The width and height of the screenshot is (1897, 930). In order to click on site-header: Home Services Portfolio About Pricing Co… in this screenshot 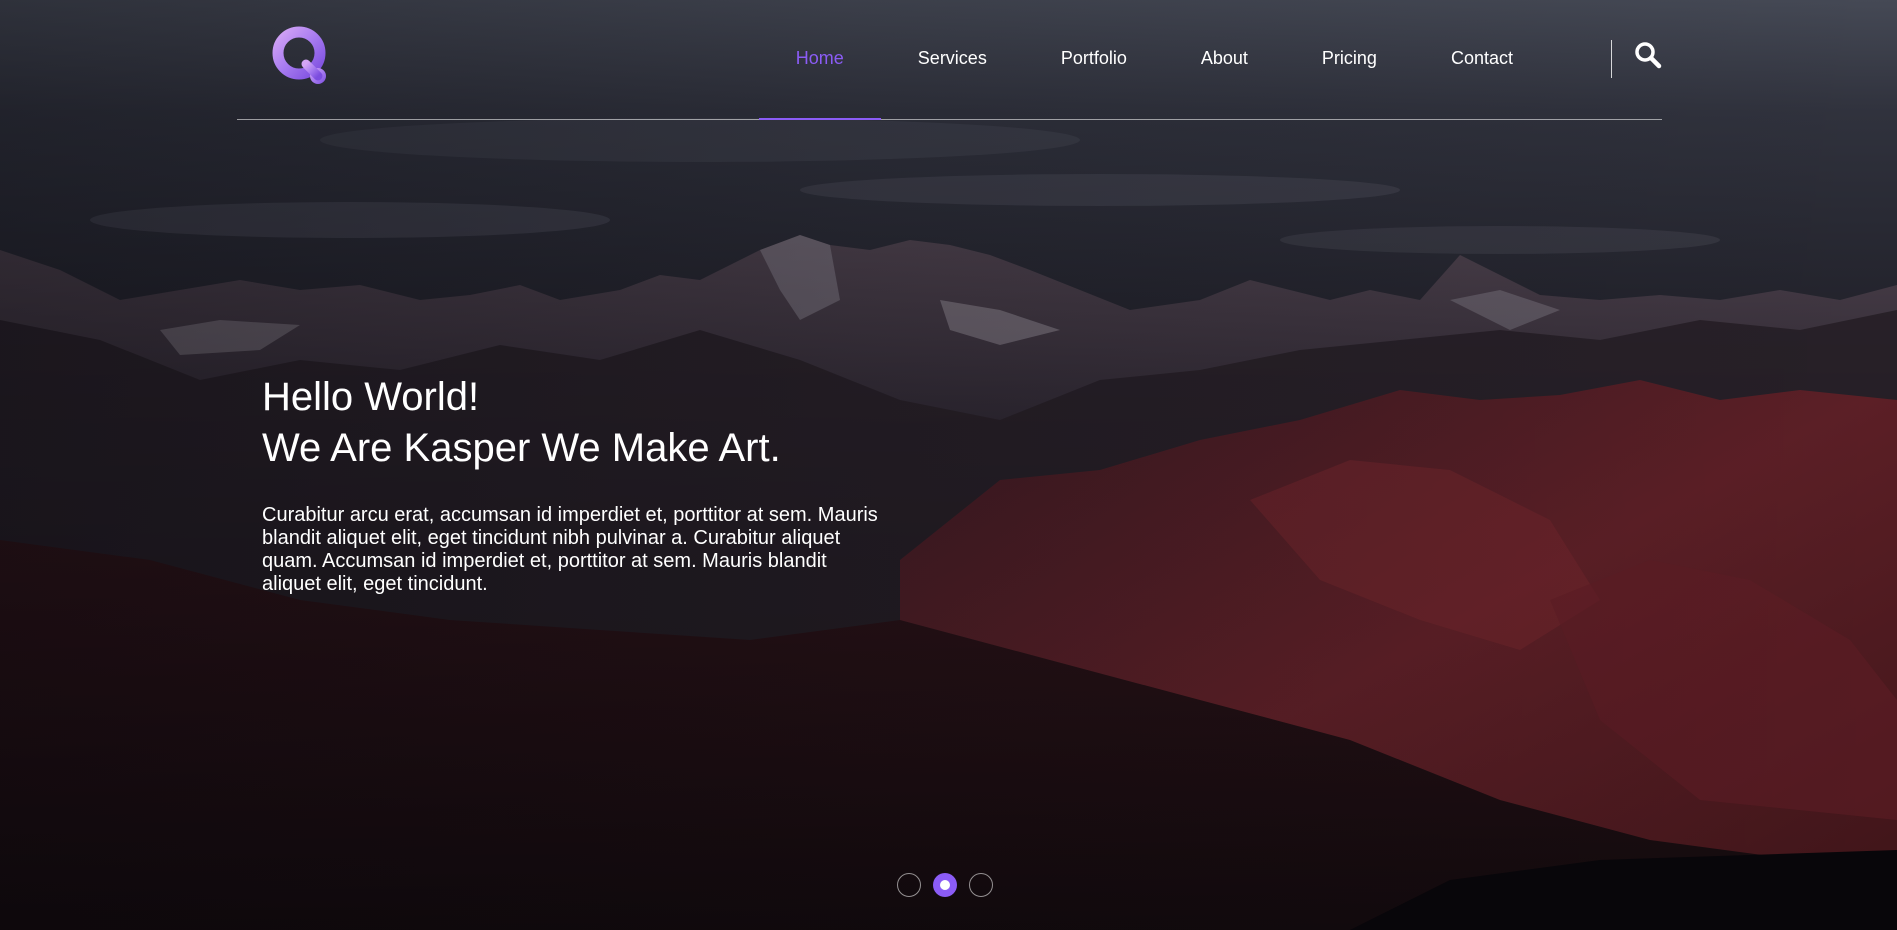, I will do `click(949, 60)`.